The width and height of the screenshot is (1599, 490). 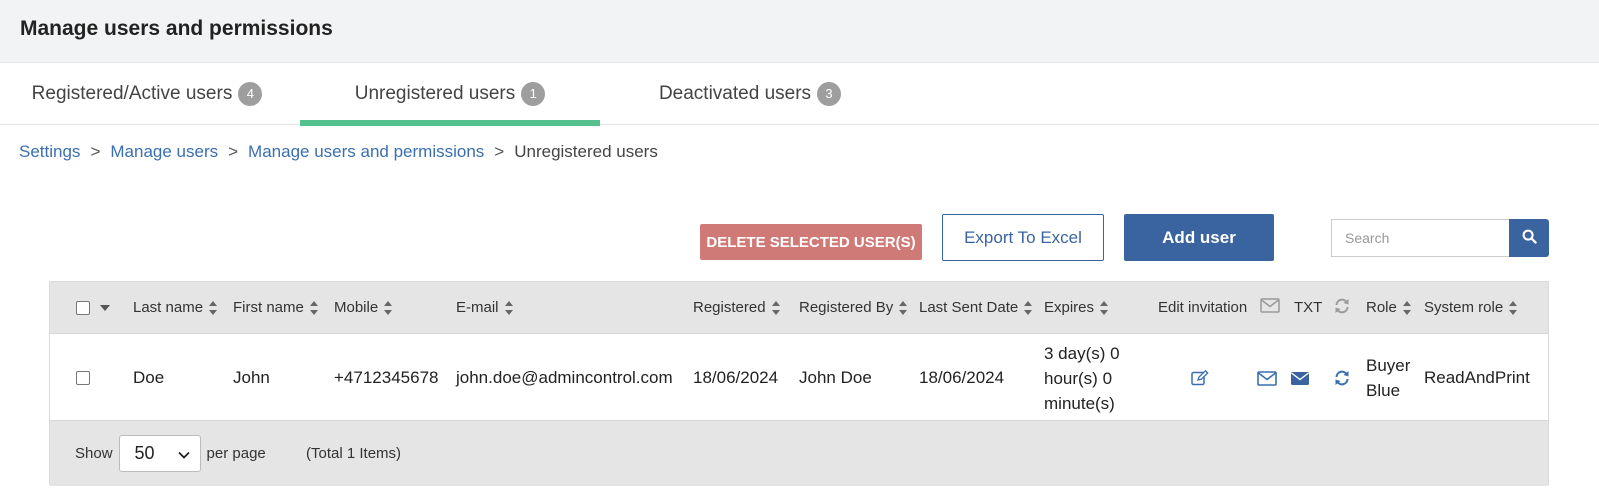 What do you see at coordinates (83, 307) in the screenshot?
I see `select-all-checkbox` at bounding box center [83, 307].